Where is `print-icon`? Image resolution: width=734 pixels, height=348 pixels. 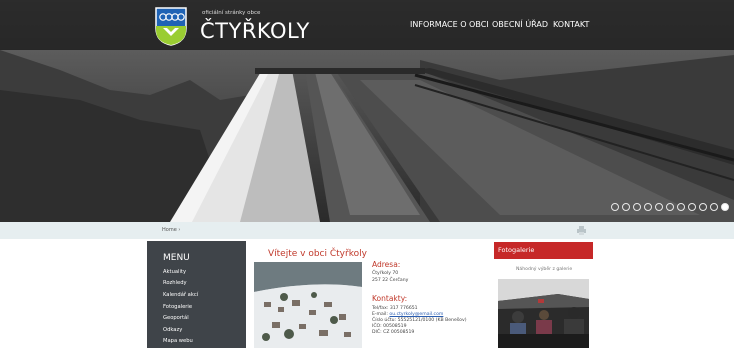 print-icon is located at coordinates (581, 230).